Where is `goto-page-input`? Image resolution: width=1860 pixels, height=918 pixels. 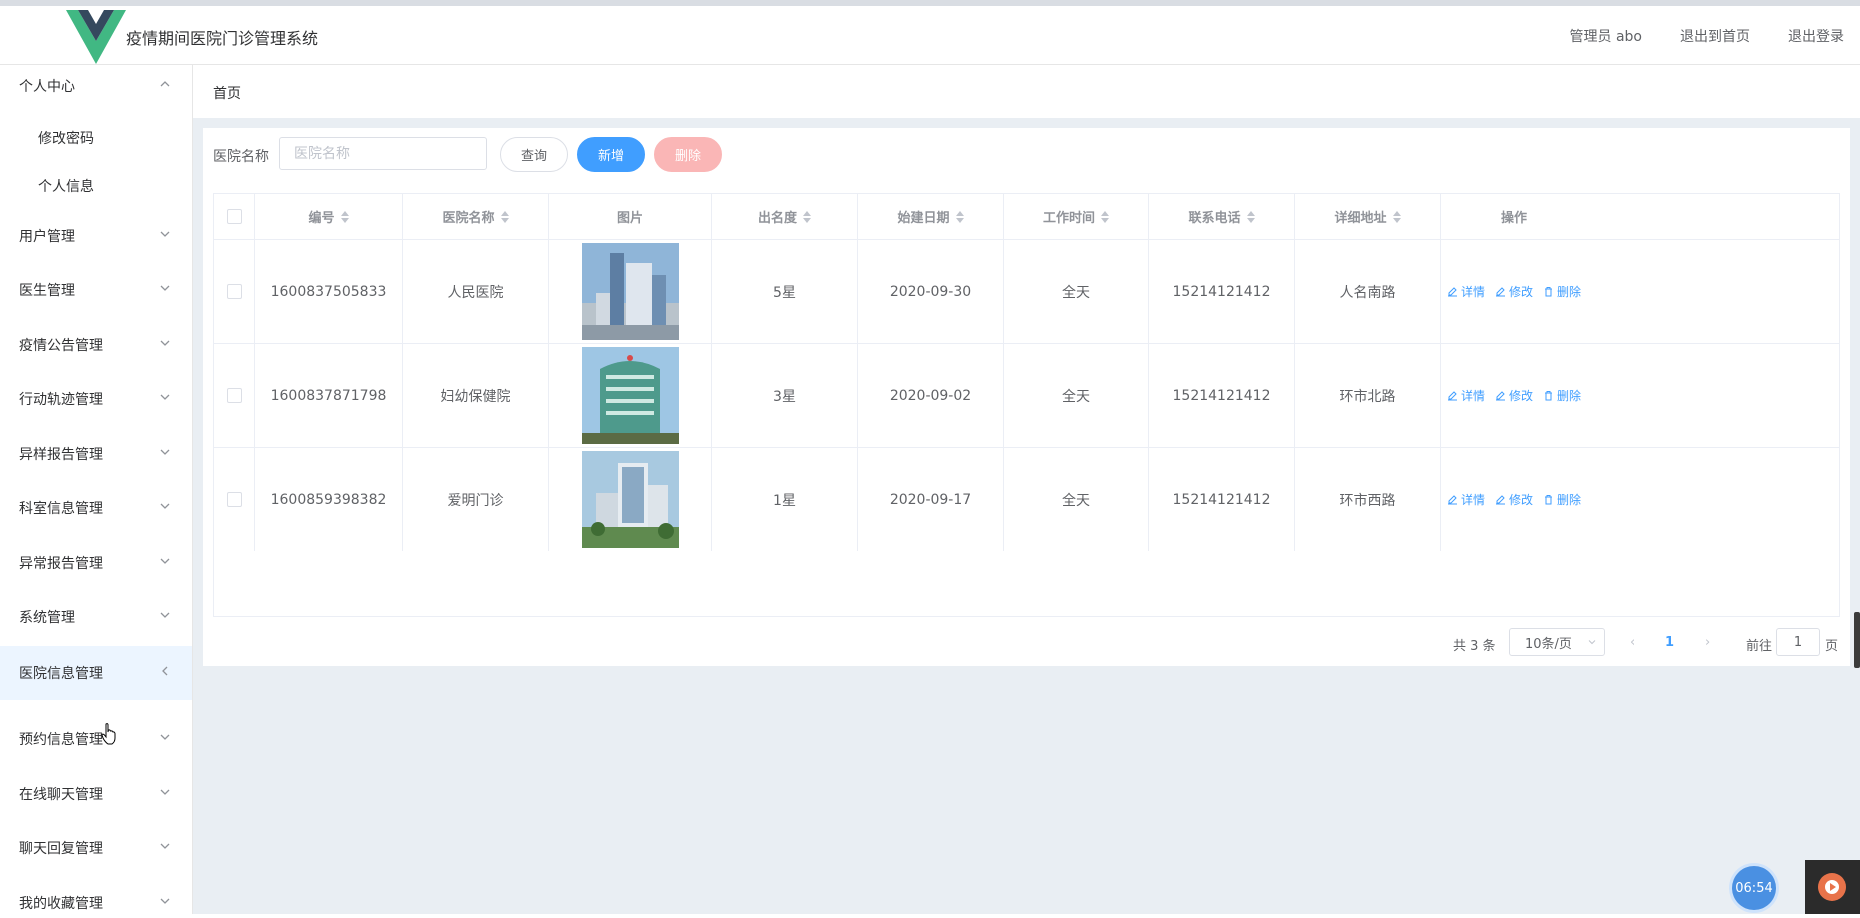 goto-page-input is located at coordinates (1798, 642).